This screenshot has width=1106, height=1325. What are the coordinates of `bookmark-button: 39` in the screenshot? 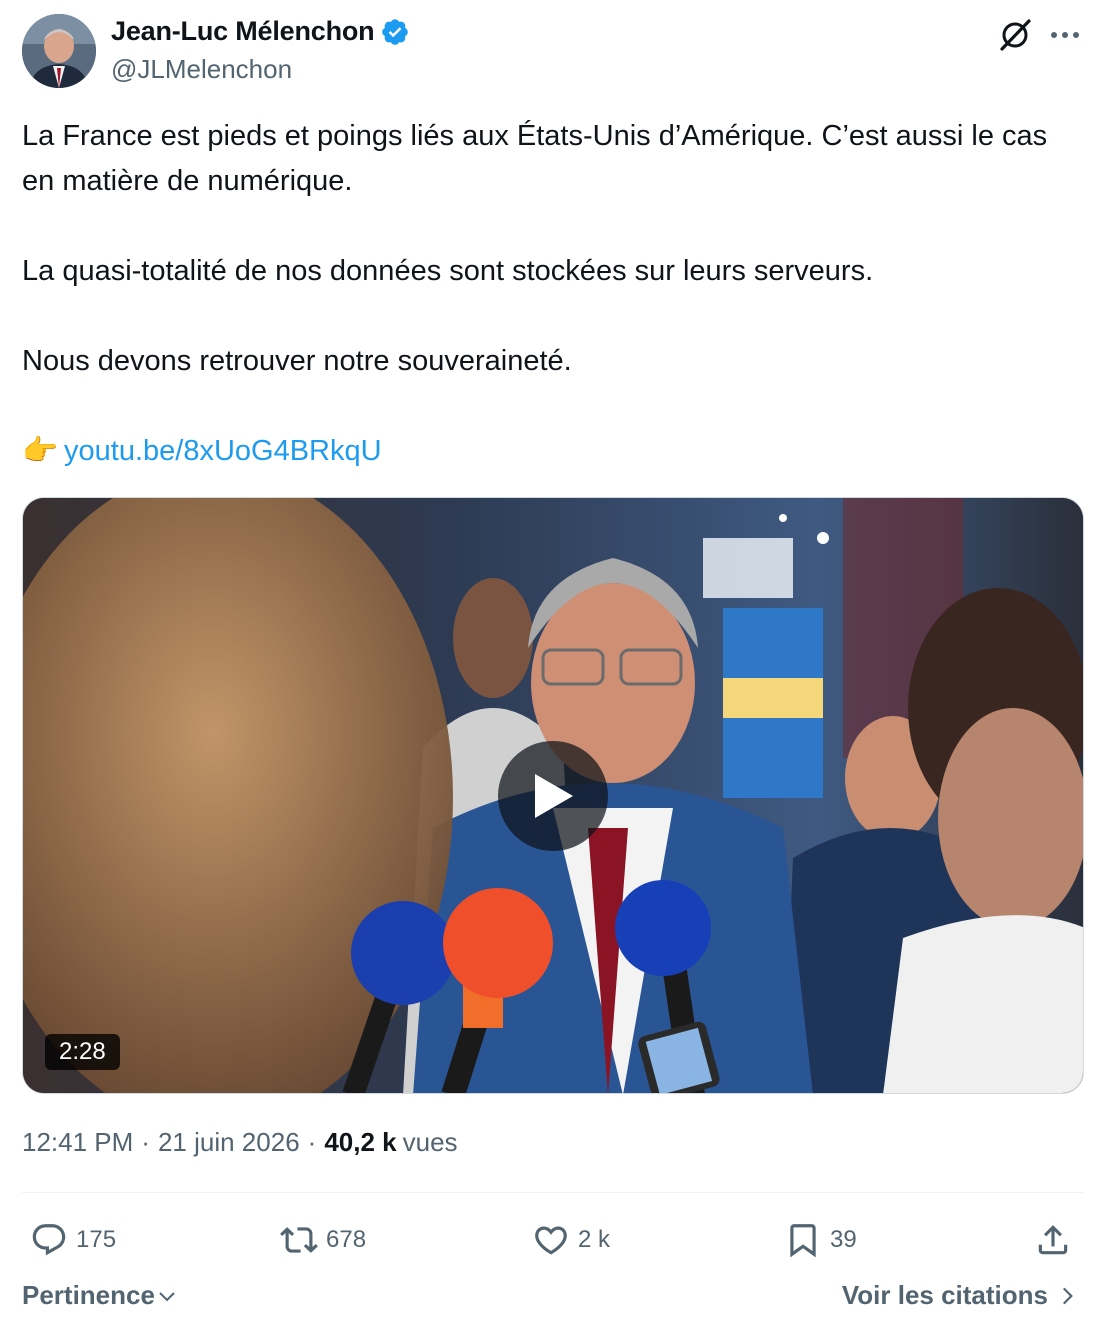 It's located at (820, 1240).